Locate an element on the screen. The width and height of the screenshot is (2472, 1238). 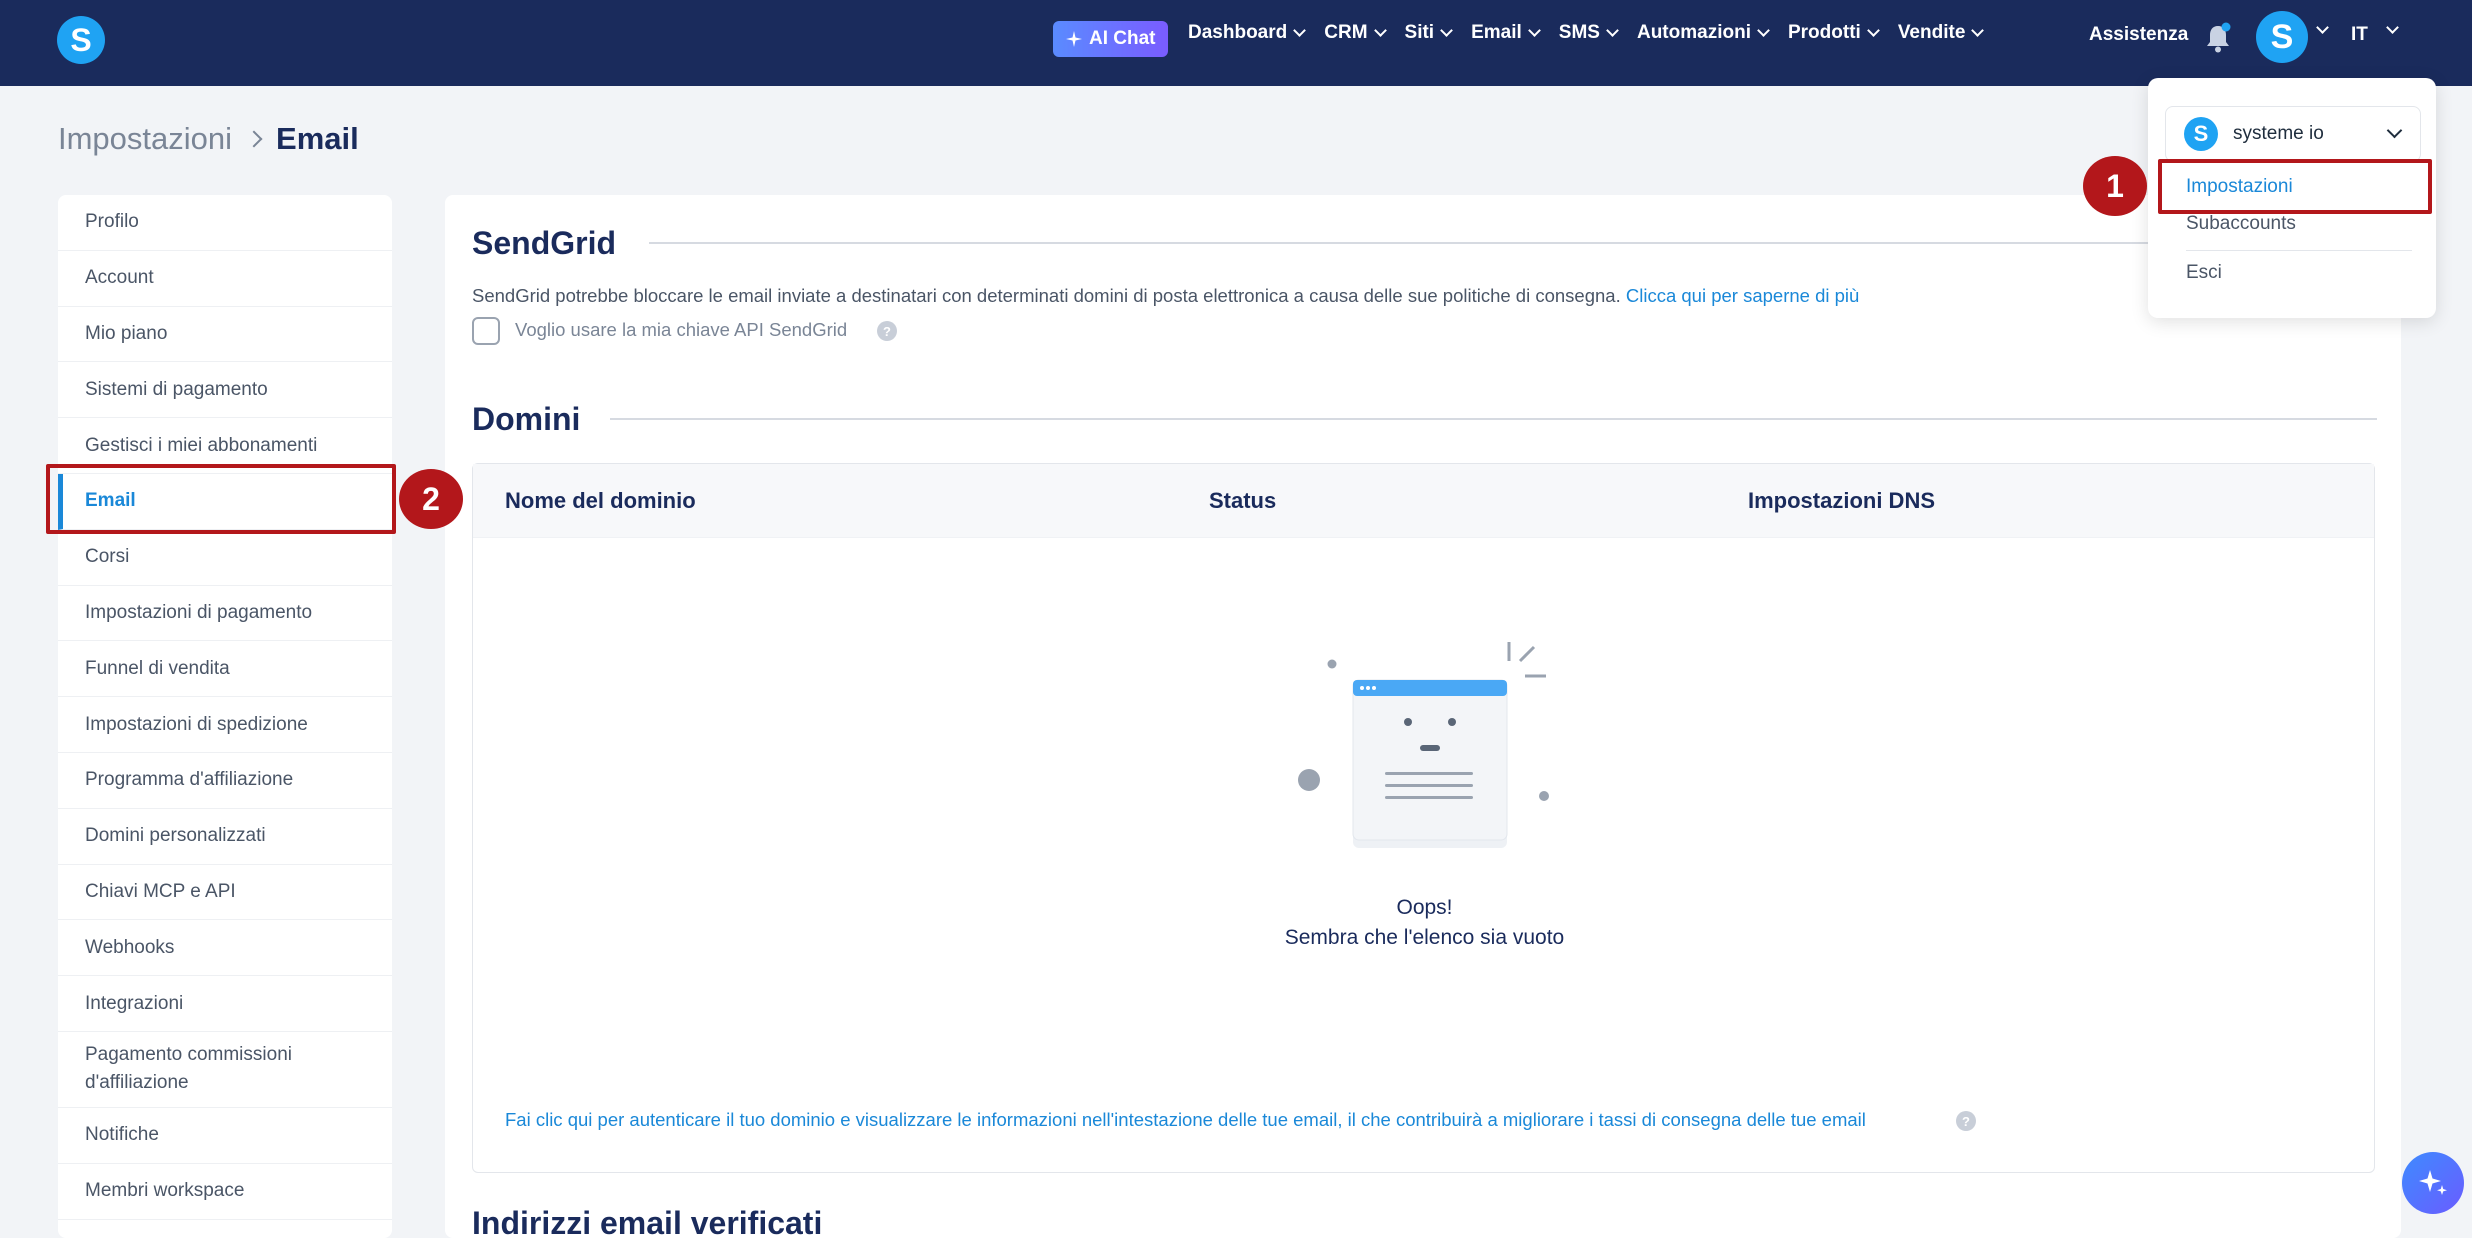
annotation-badge-2: 2 is located at coordinates (431, 499).